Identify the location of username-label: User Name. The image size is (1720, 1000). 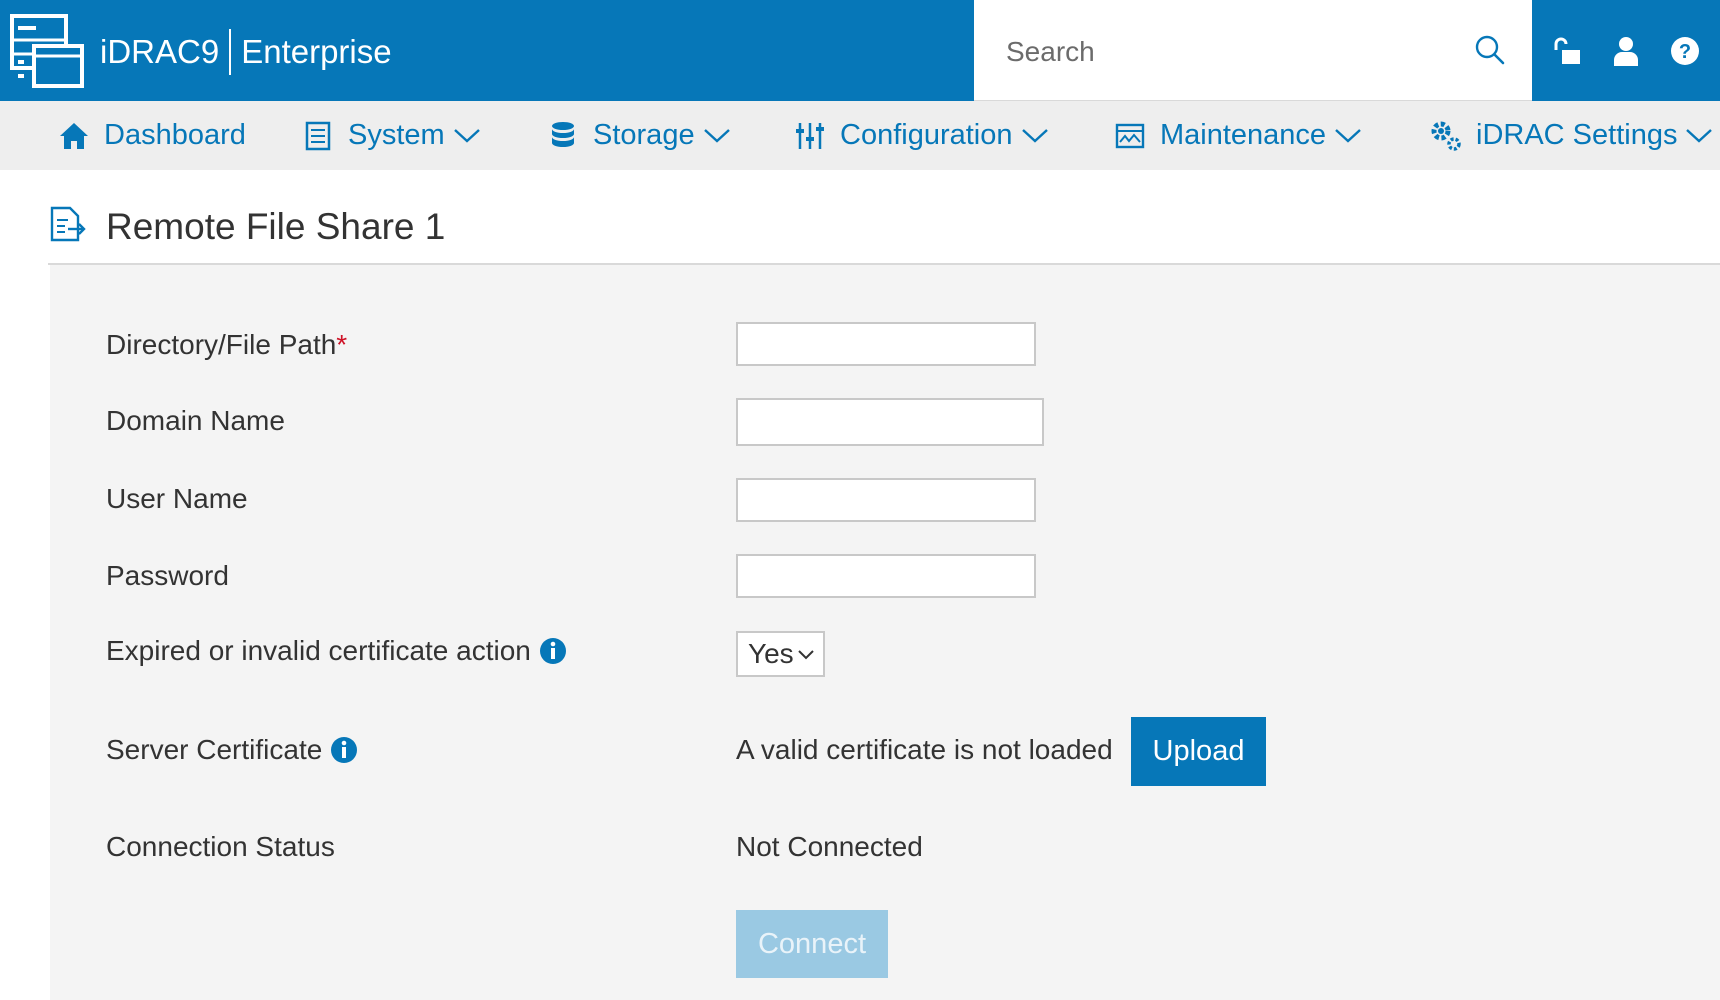
(177, 498).